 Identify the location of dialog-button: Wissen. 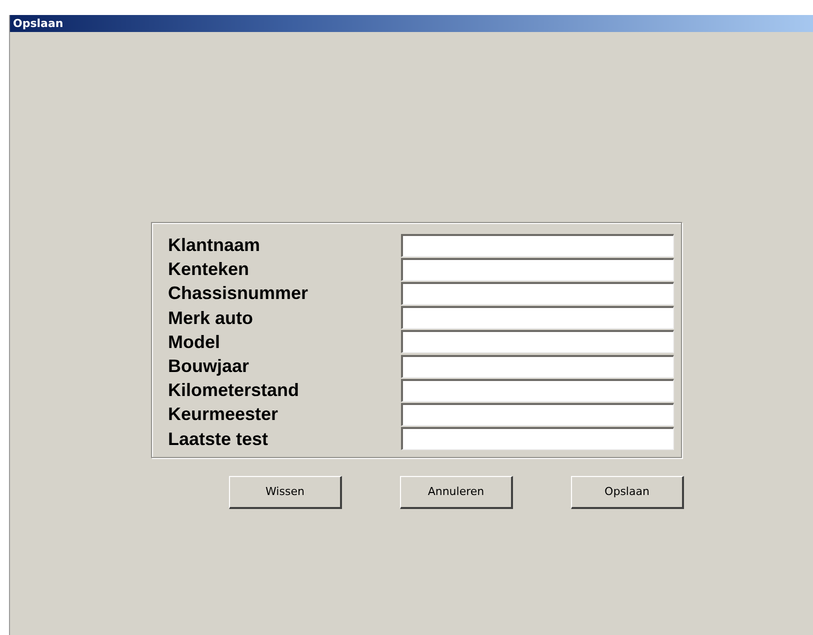
(285, 492).